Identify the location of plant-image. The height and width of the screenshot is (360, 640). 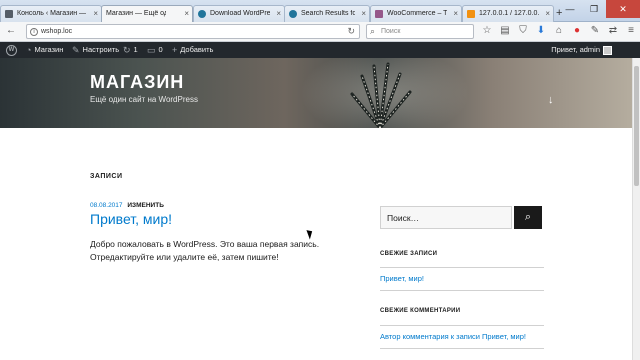
(381, 95).